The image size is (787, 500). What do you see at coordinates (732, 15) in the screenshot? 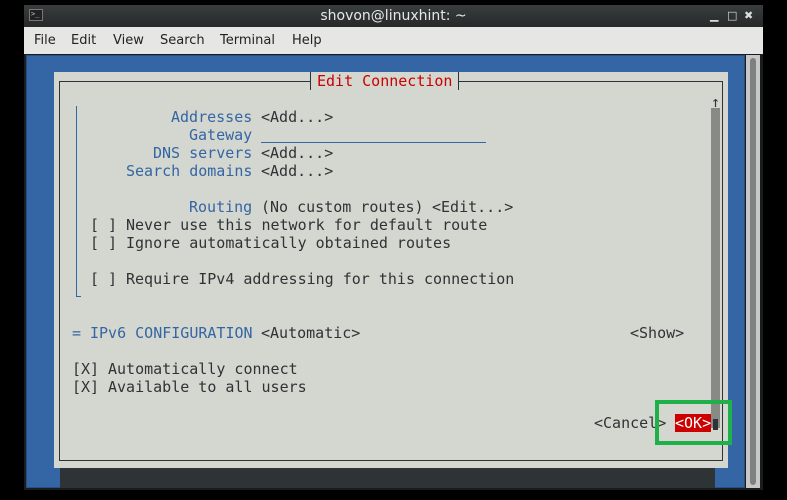
I see `maximize-icon: □` at bounding box center [732, 15].